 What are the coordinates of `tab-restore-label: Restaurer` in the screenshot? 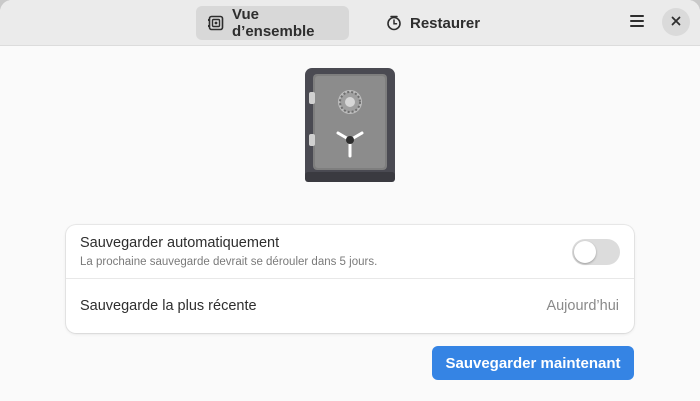 It's located at (445, 23).